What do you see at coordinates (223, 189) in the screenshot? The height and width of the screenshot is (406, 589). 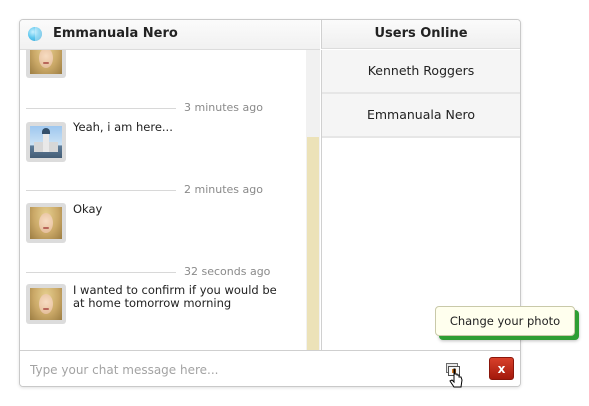 I see `message-time: 2 minutes ago` at bounding box center [223, 189].